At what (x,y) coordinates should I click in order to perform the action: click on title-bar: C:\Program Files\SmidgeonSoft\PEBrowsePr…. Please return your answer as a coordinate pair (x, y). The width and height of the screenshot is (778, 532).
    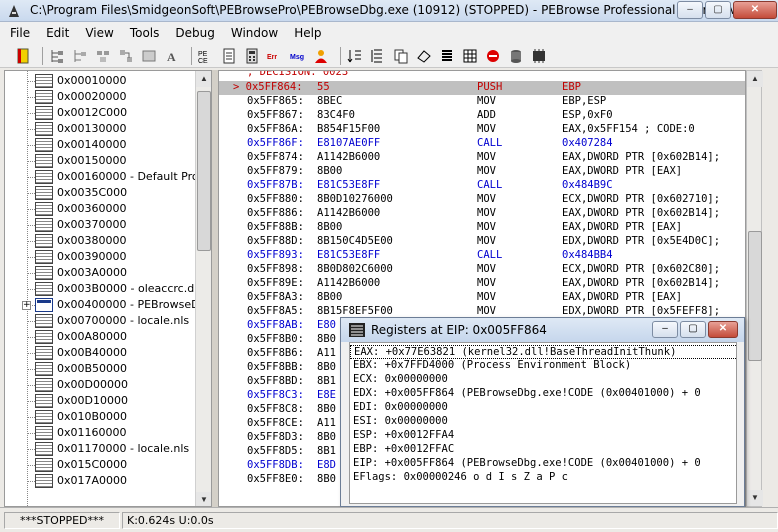
    Looking at the image, I should click on (389, 11).